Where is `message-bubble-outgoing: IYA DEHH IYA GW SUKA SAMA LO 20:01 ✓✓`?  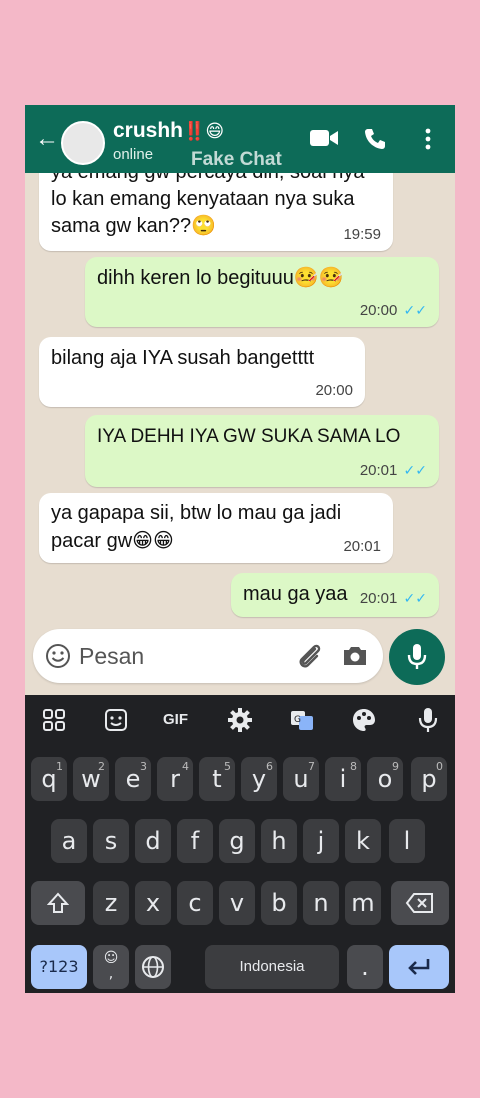 message-bubble-outgoing: IYA DEHH IYA GW SUKA SAMA LO 20:01 ✓✓ is located at coordinates (262, 451).